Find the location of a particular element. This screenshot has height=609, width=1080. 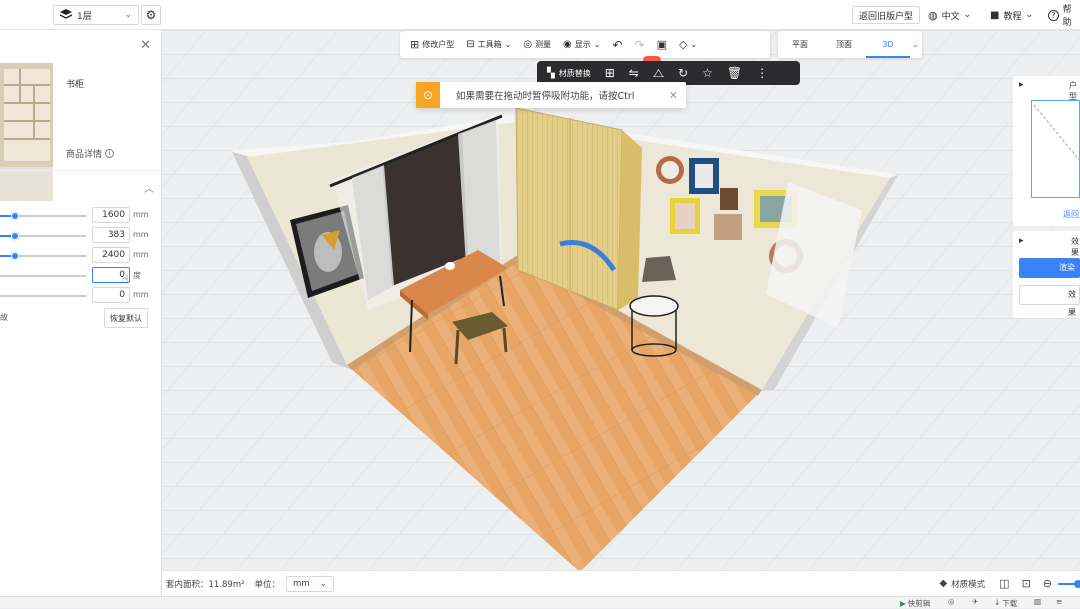

eye-icon: ◉ is located at coordinates (567, 44).